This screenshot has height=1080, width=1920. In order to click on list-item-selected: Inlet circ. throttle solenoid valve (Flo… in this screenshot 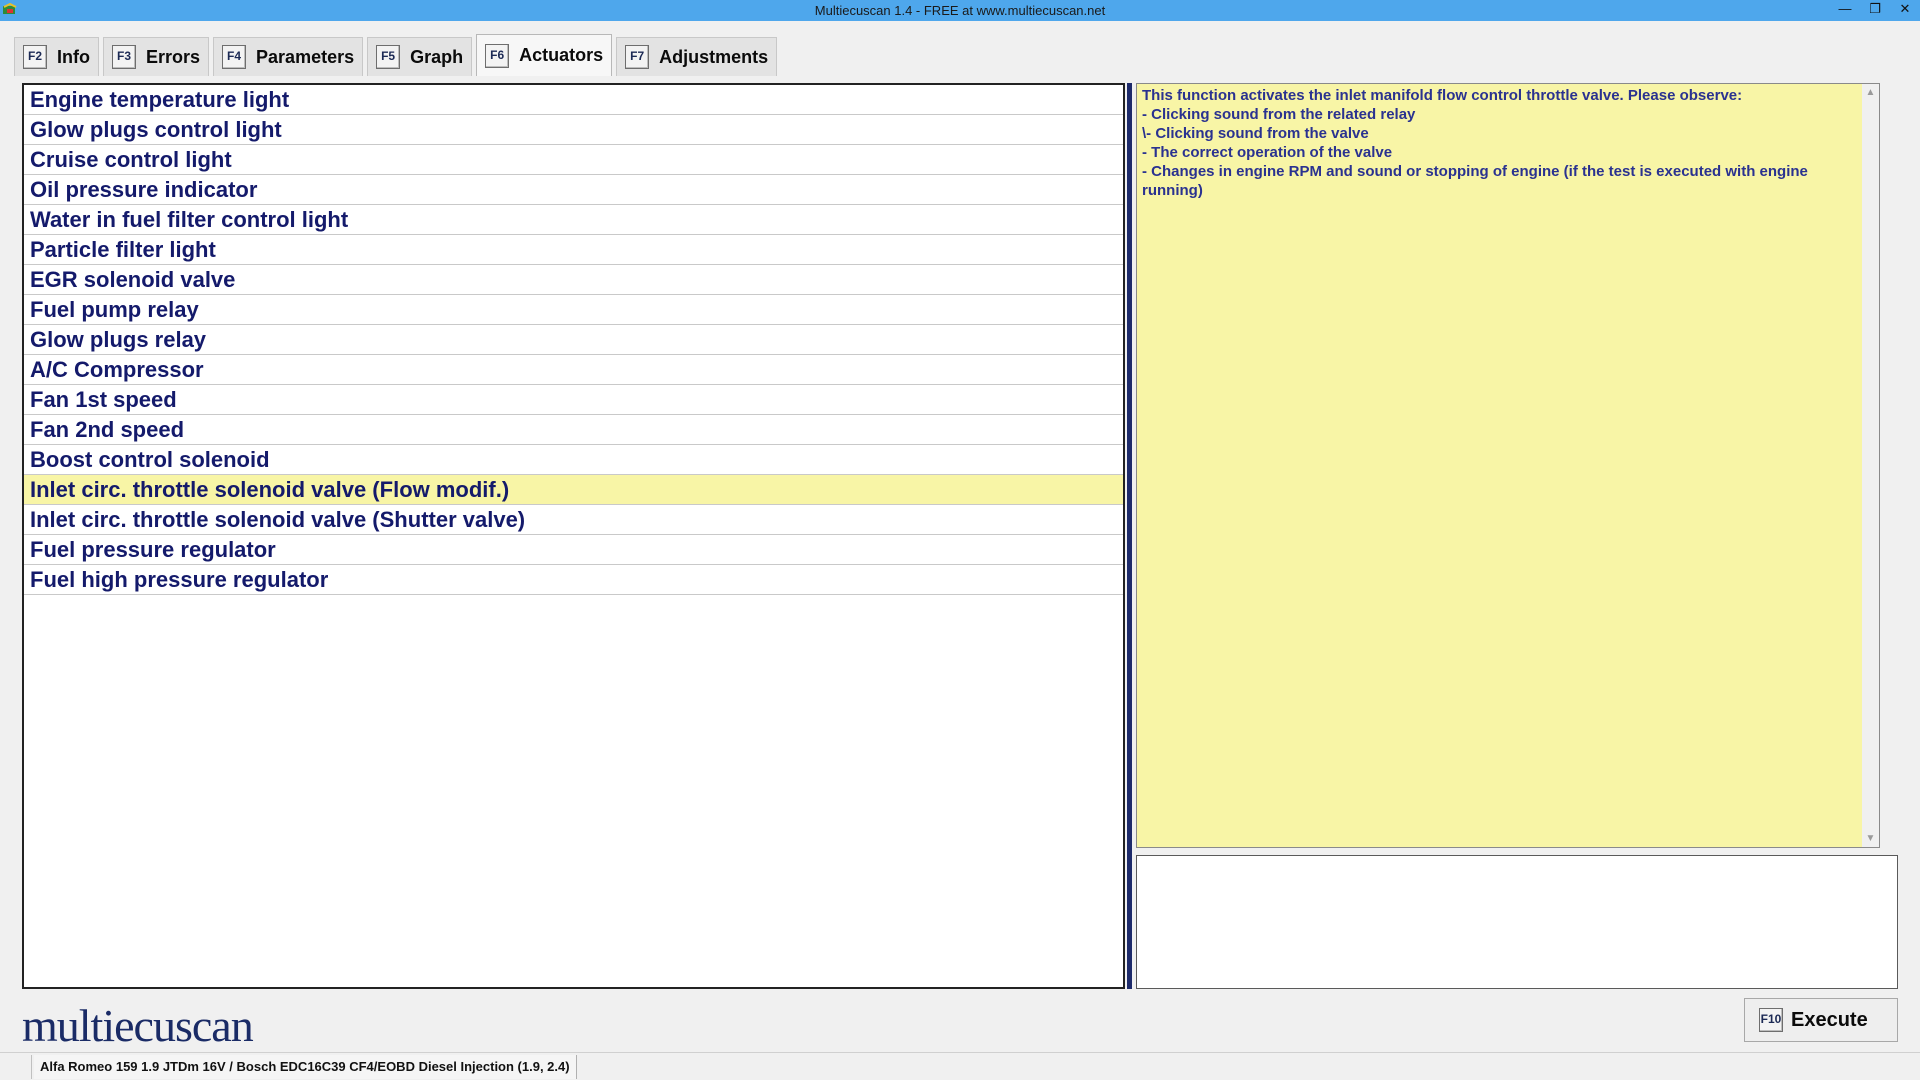, I will do `click(573, 490)`.